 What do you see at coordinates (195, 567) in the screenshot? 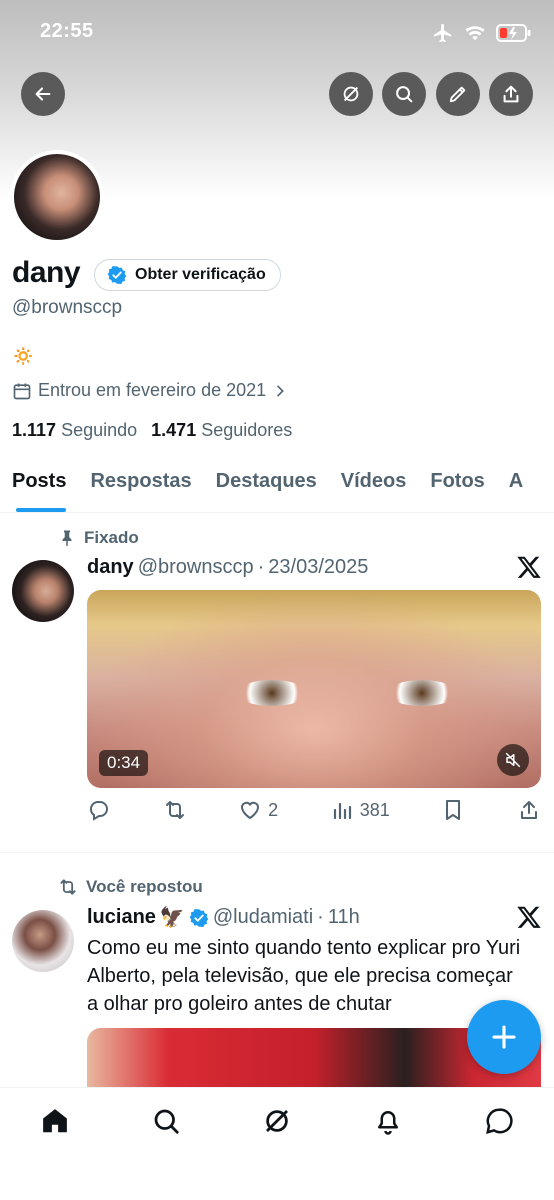
I see `post-handle: @brownsccp` at bounding box center [195, 567].